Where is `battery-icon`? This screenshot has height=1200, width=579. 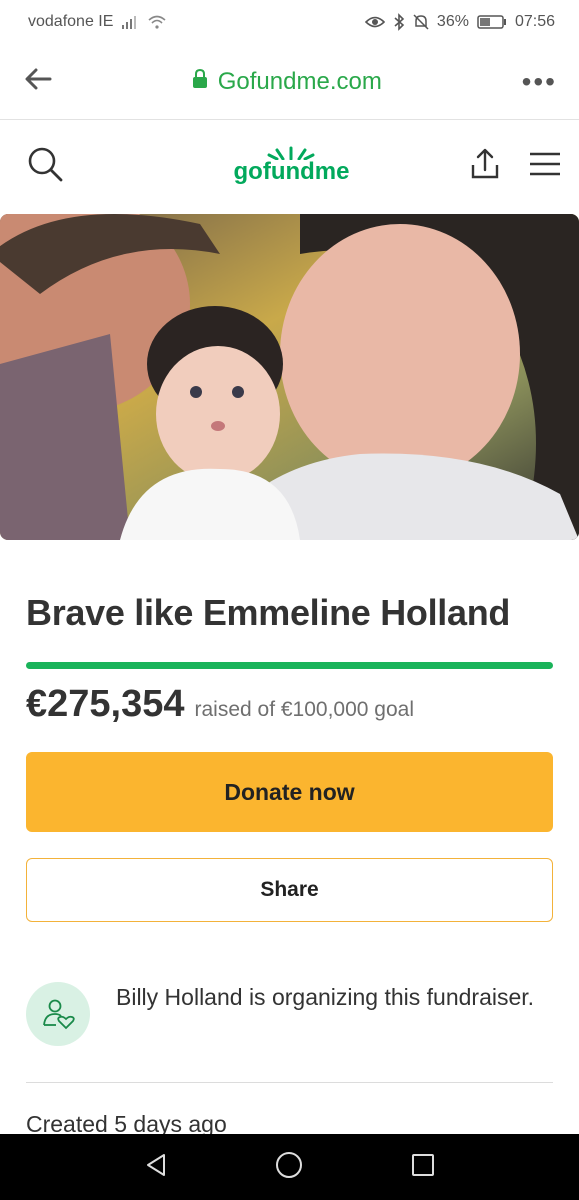
battery-icon is located at coordinates (492, 22).